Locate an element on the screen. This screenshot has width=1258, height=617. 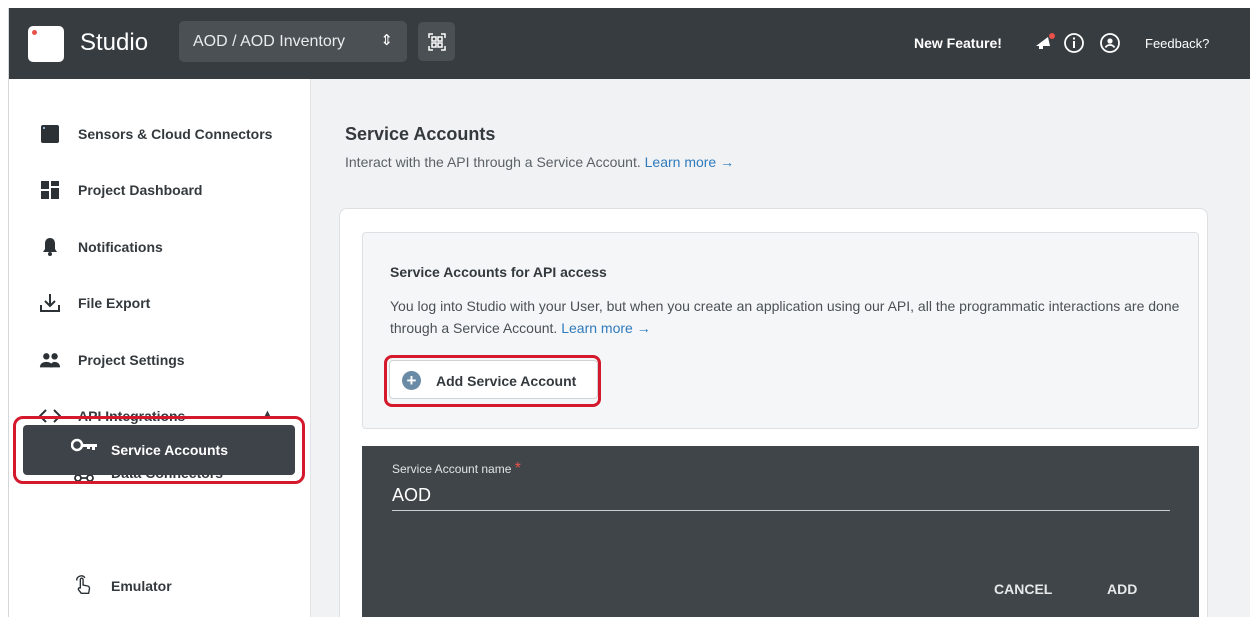
user-icon is located at coordinates (1110, 43).